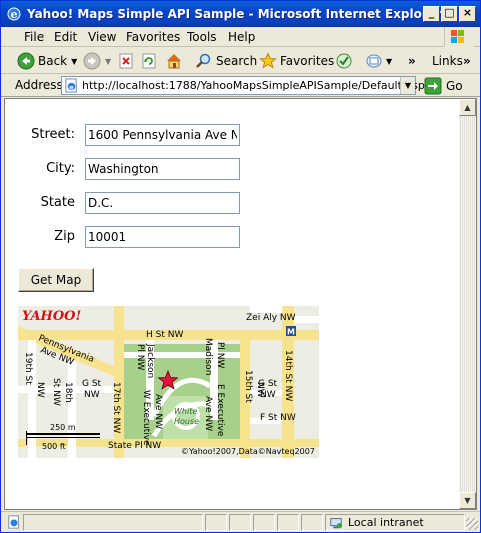 The height and width of the screenshot is (533, 481). I want to click on map-label-19th-nw: NW, so click(40, 390).